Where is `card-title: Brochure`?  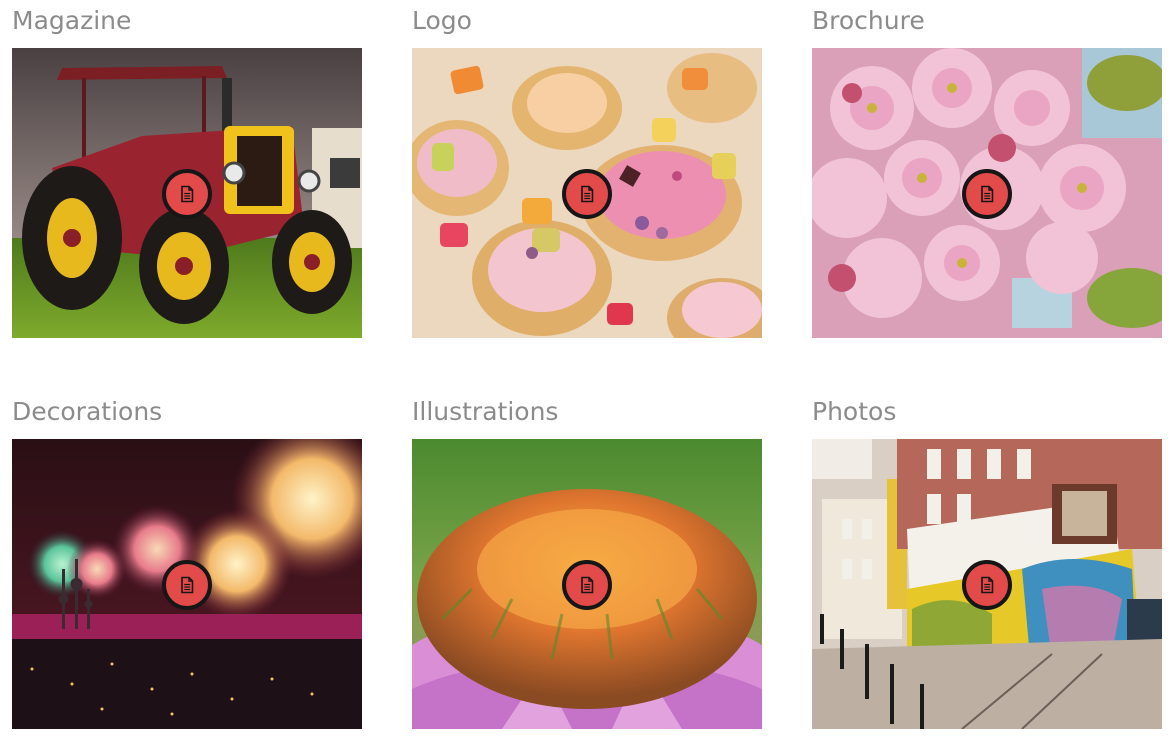 card-title: Brochure is located at coordinates (868, 20).